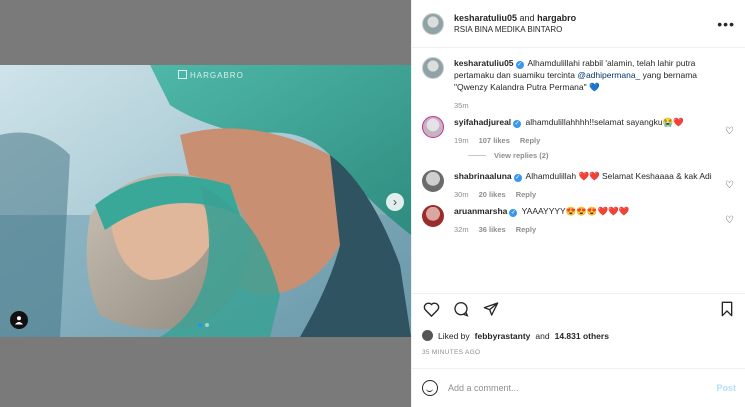  What do you see at coordinates (211, 75) in the screenshot?
I see `photo-watermark: HARGABRO` at bounding box center [211, 75].